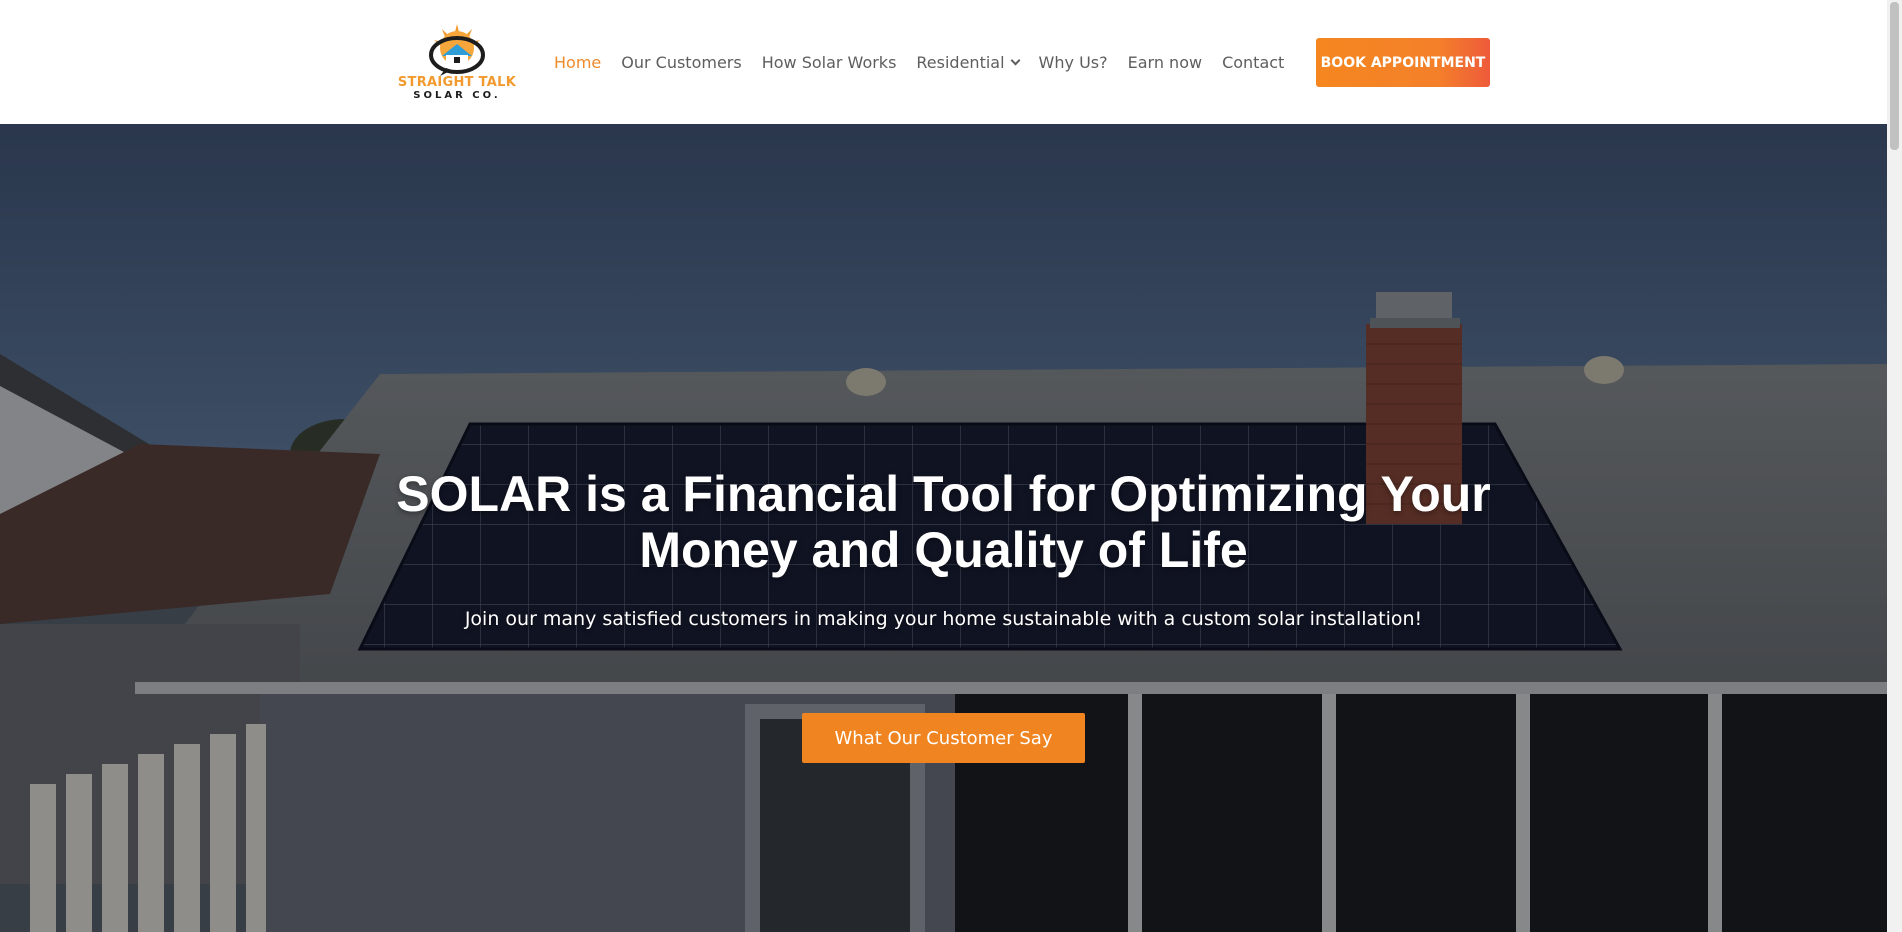  I want to click on nav-item-why-us: Why Us?, so click(1073, 62).